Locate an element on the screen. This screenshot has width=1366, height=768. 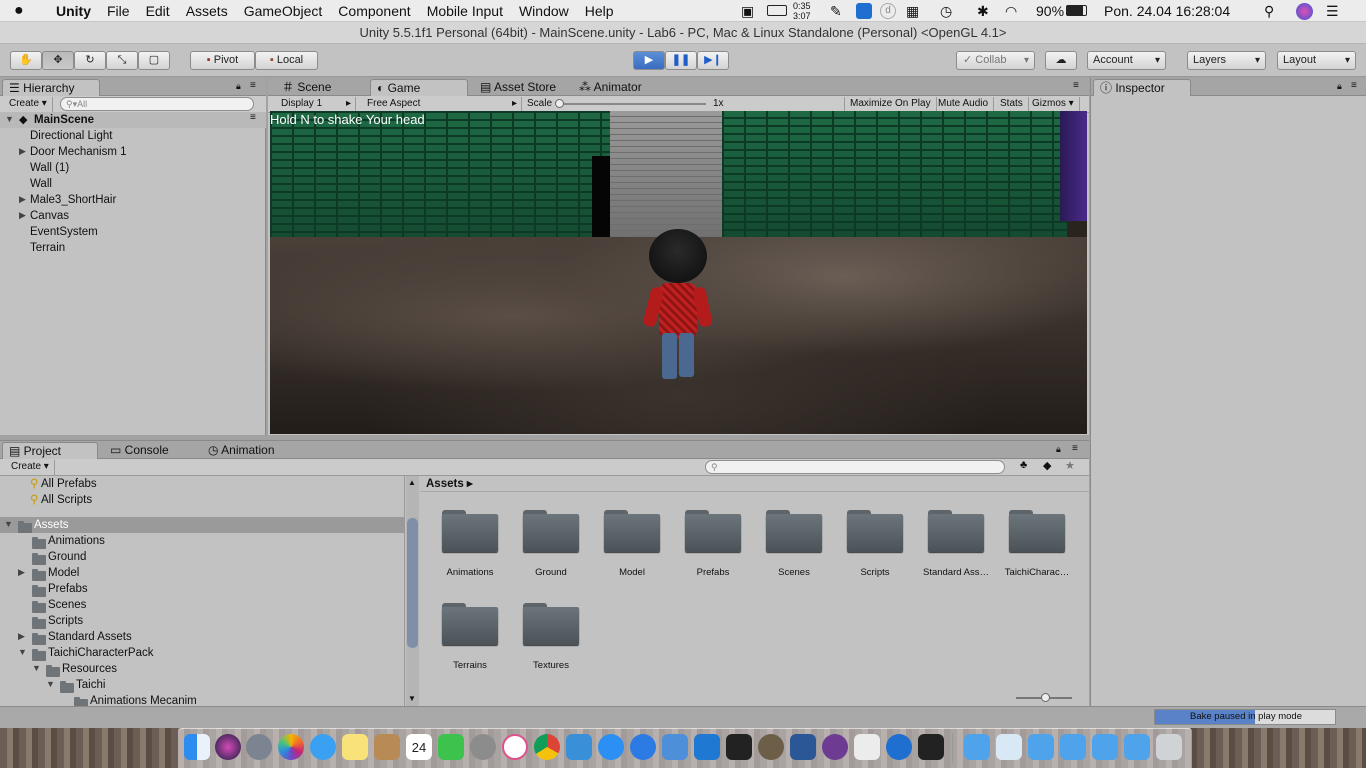
calendar-icon: 24 is located at coordinates (419, 747).